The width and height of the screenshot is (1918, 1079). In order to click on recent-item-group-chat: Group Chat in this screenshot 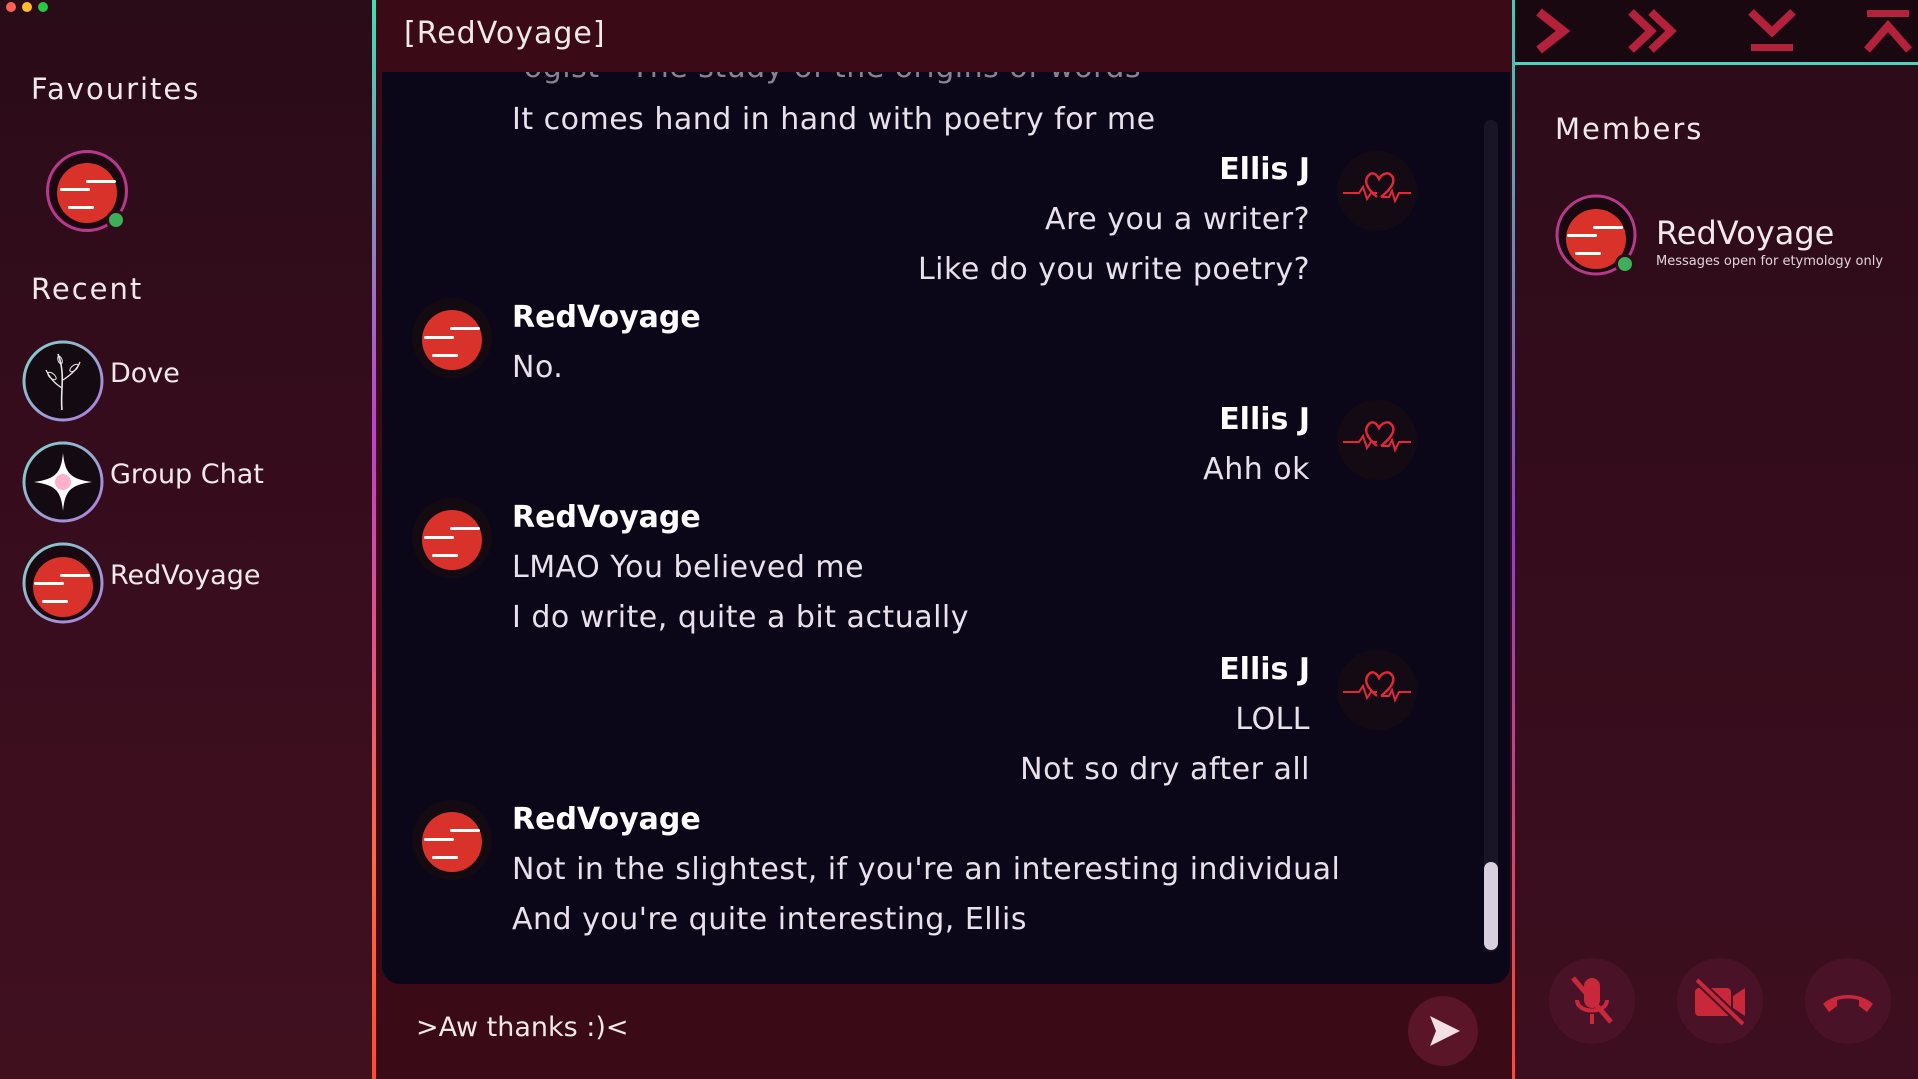, I will do `click(187, 482)`.